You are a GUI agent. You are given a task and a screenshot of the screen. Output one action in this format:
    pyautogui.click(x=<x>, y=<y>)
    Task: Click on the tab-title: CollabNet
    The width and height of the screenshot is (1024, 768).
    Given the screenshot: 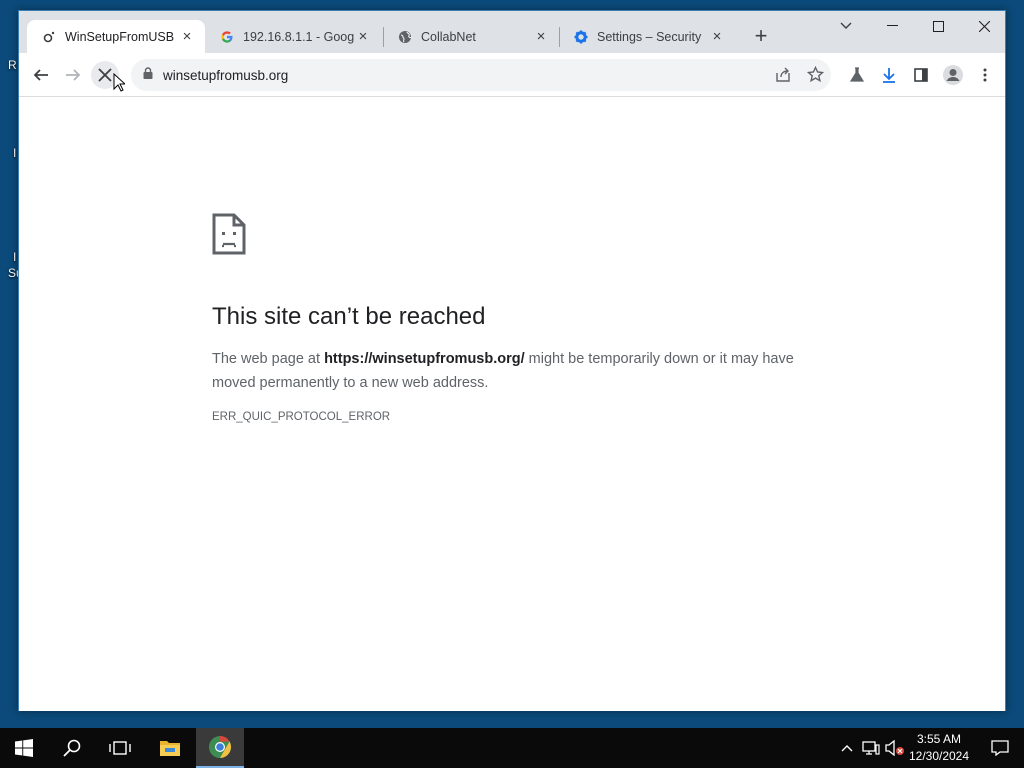 What is the action you would take?
    pyautogui.click(x=448, y=36)
    